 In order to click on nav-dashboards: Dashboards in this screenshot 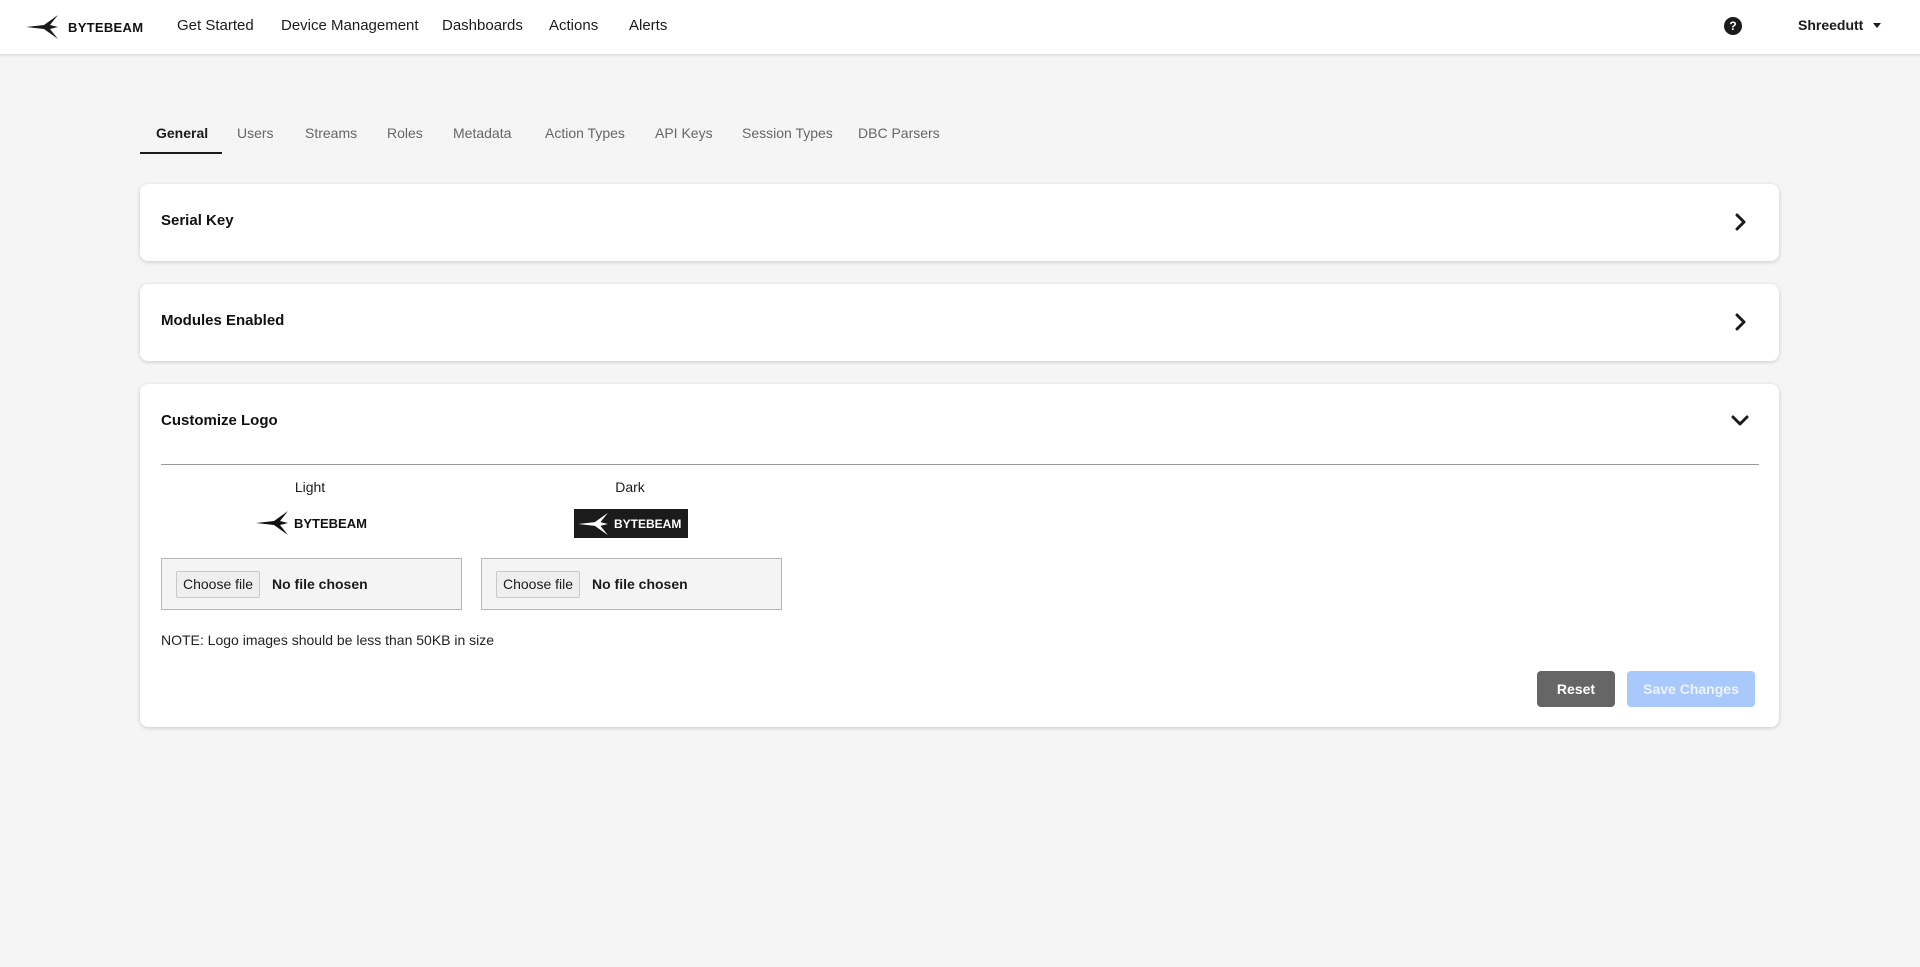, I will do `click(482, 25)`.